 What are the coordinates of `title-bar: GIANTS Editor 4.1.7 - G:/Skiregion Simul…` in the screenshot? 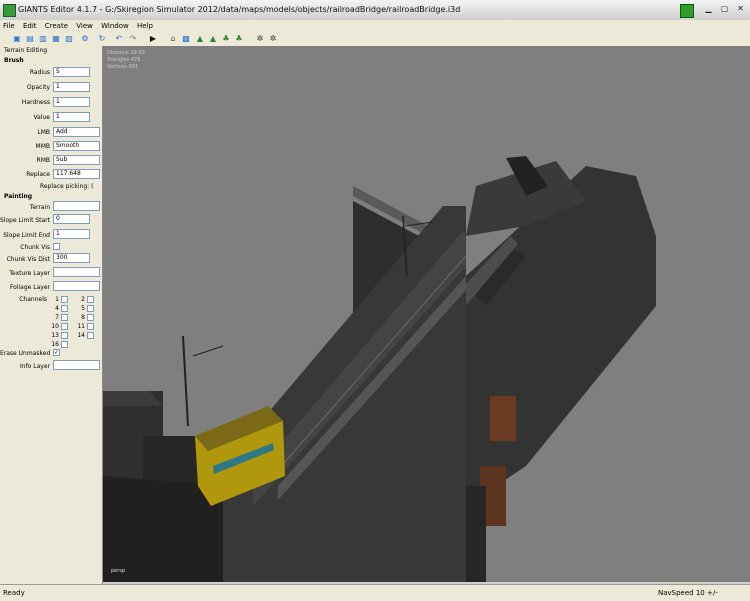 It's located at (375, 10).